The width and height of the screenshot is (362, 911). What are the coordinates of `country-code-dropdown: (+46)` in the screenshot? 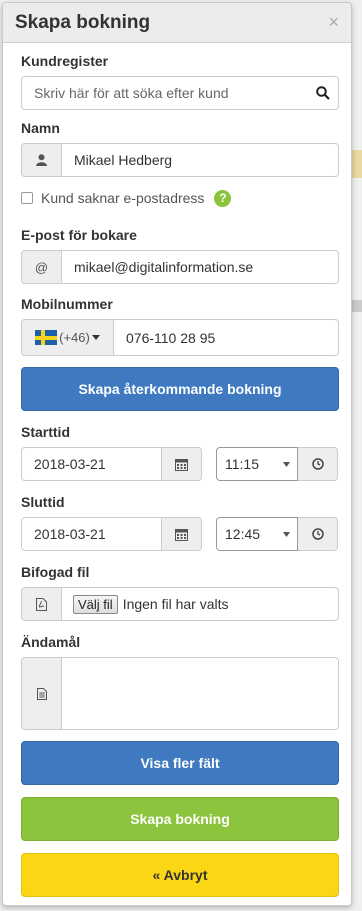 It's located at (68, 337).